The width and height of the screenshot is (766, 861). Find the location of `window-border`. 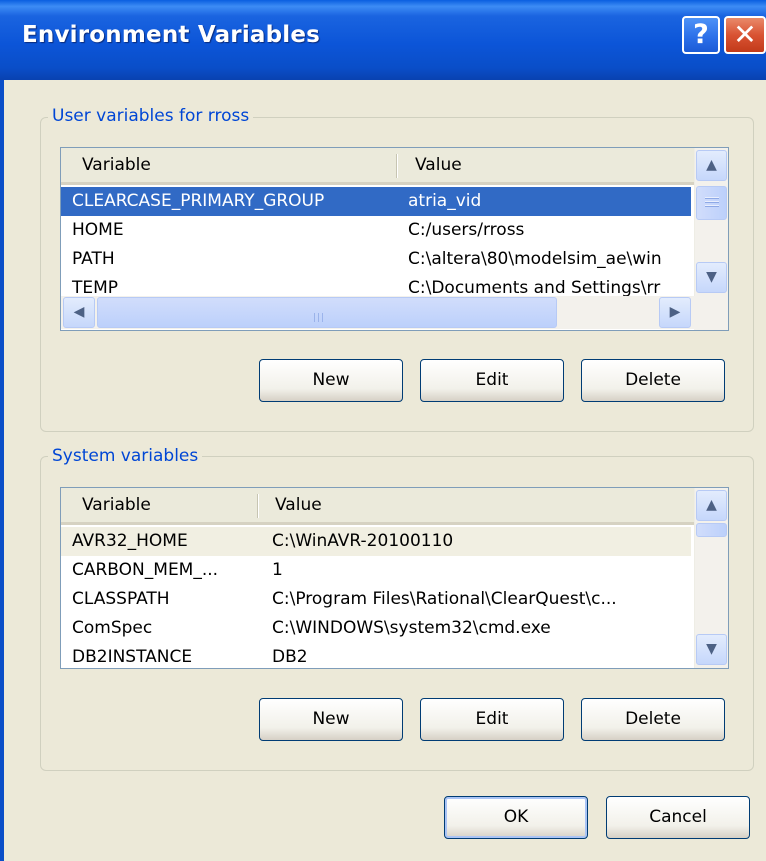

window-border is located at coordinates (2, 470).